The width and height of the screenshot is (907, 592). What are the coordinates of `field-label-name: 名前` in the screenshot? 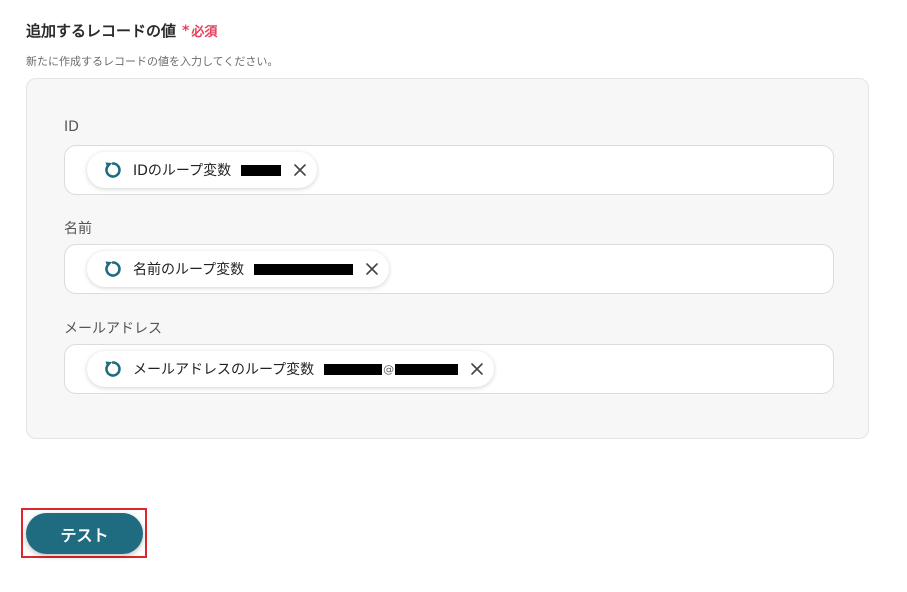 It's located at (78, 229).